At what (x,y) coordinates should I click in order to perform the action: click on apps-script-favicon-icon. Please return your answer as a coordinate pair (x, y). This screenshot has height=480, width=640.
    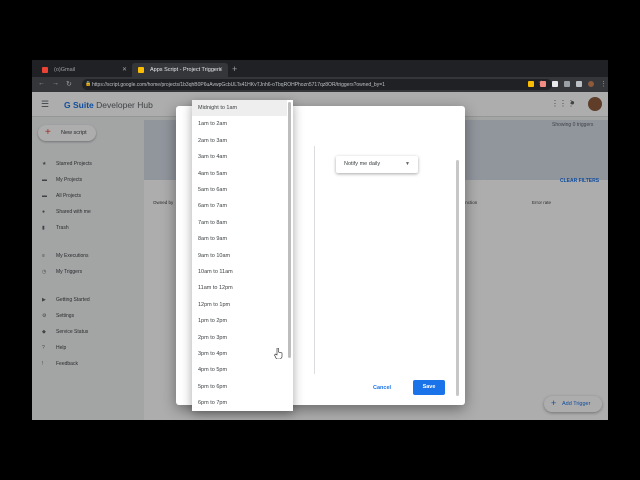
    Looking at the image, I should click on (141, 70).